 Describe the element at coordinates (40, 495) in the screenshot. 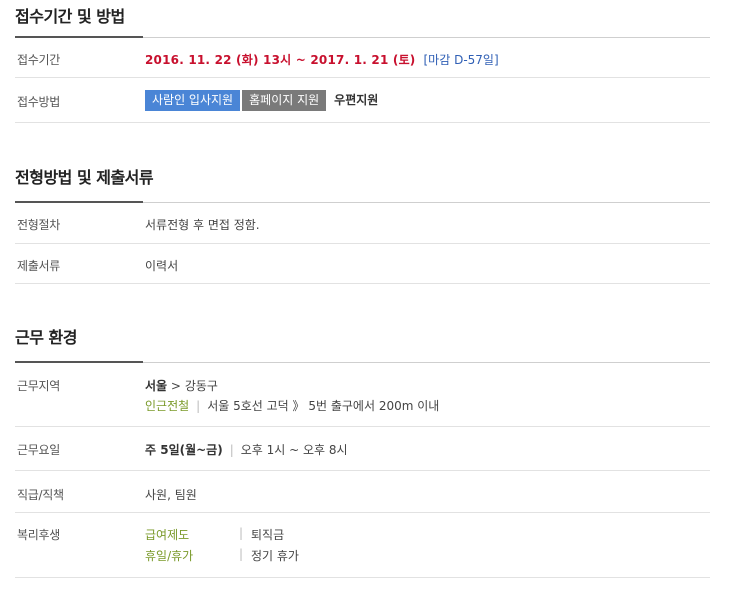

I see `label-rank: 직급/직책` at that location.